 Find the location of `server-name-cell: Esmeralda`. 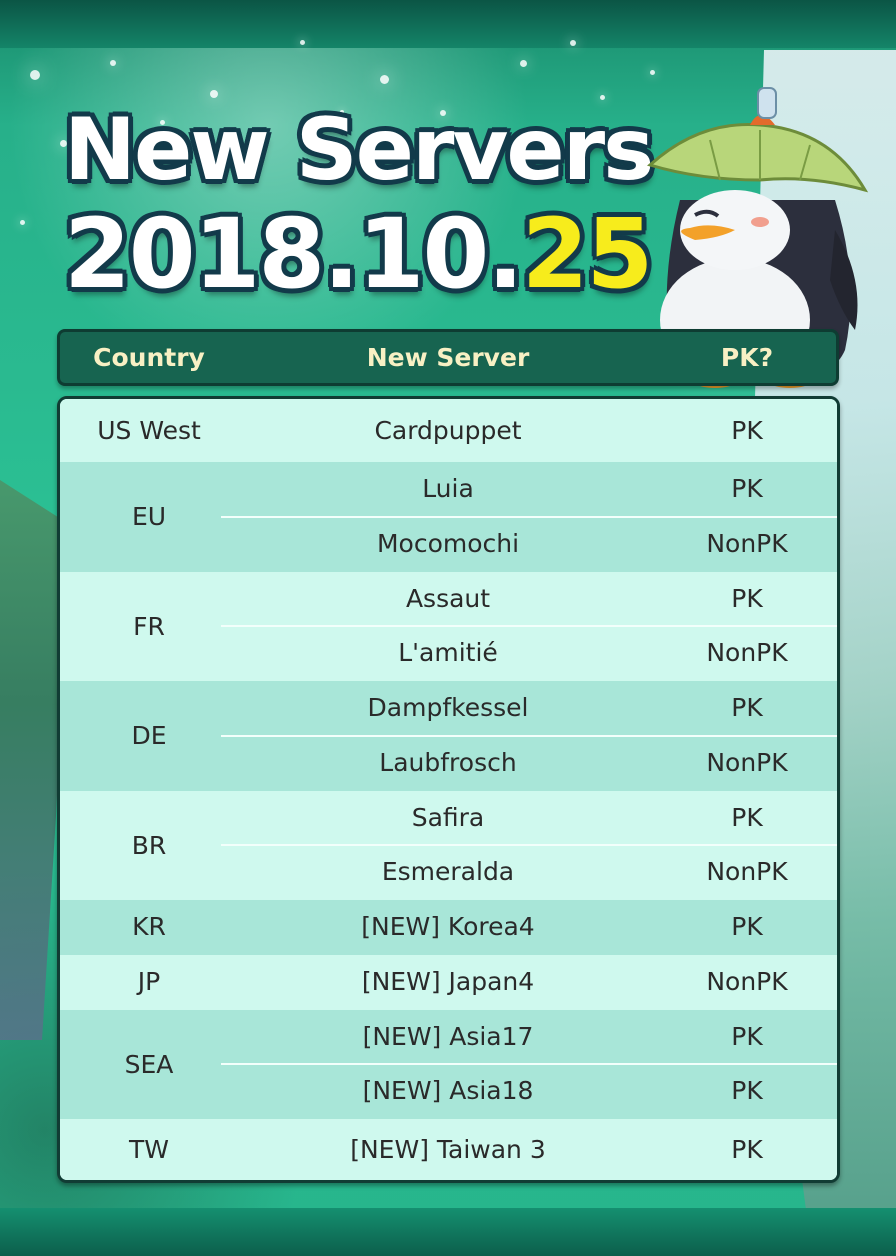

server-name-cell: Esmeralda is located at coordinates (448, 872).